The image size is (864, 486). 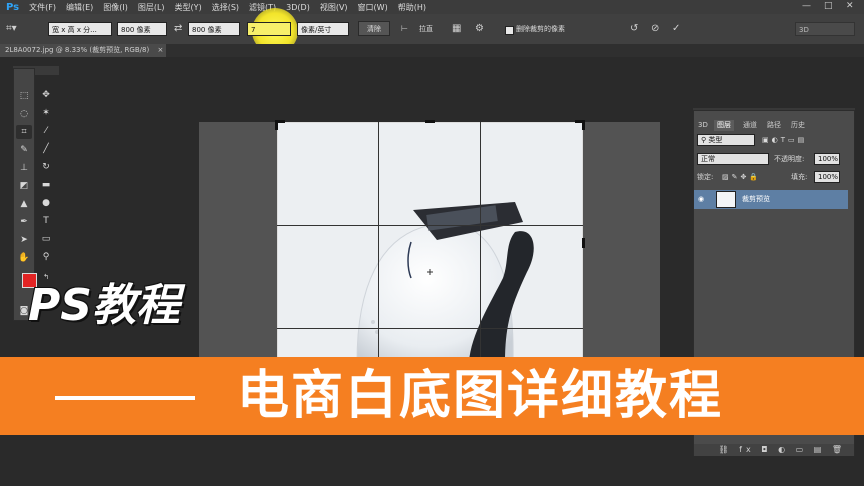 I want to click on document-tab: 2L8A0072.jpg @ 8.33% (裁剪预览, RGB/8) ×, so click(x=83, y=50).